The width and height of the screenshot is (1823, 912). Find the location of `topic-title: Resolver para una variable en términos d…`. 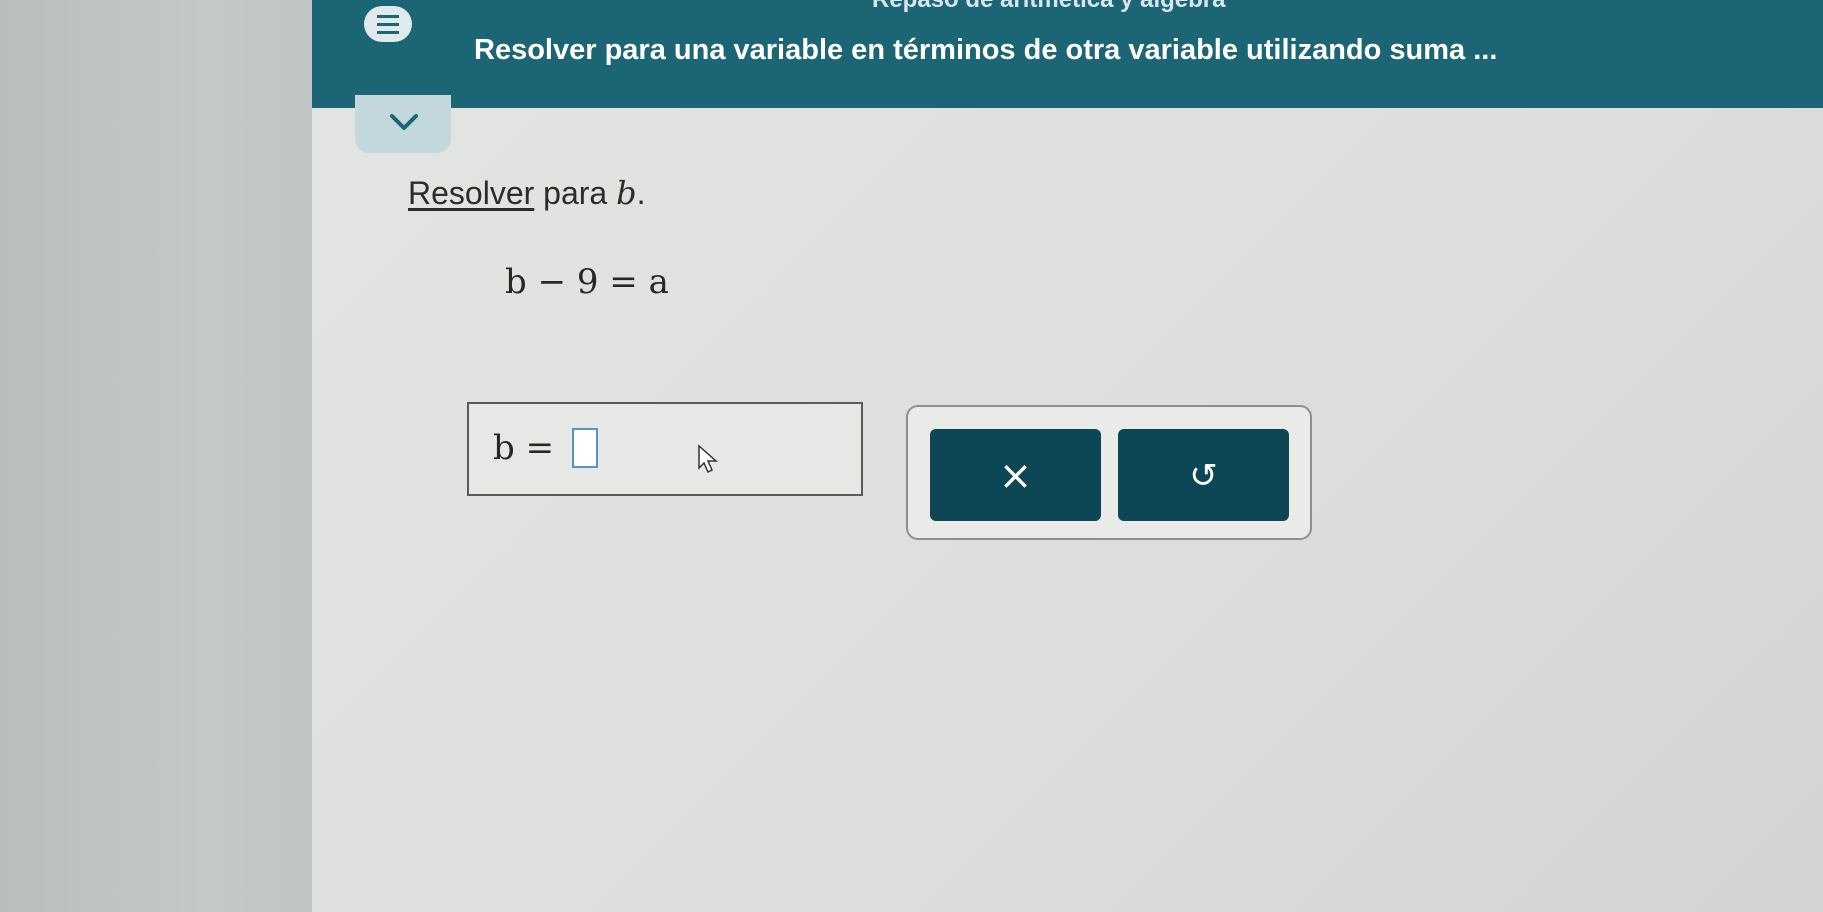

topic-title: Resolver para una variable en términos d… is located at coordinates (986, 50).